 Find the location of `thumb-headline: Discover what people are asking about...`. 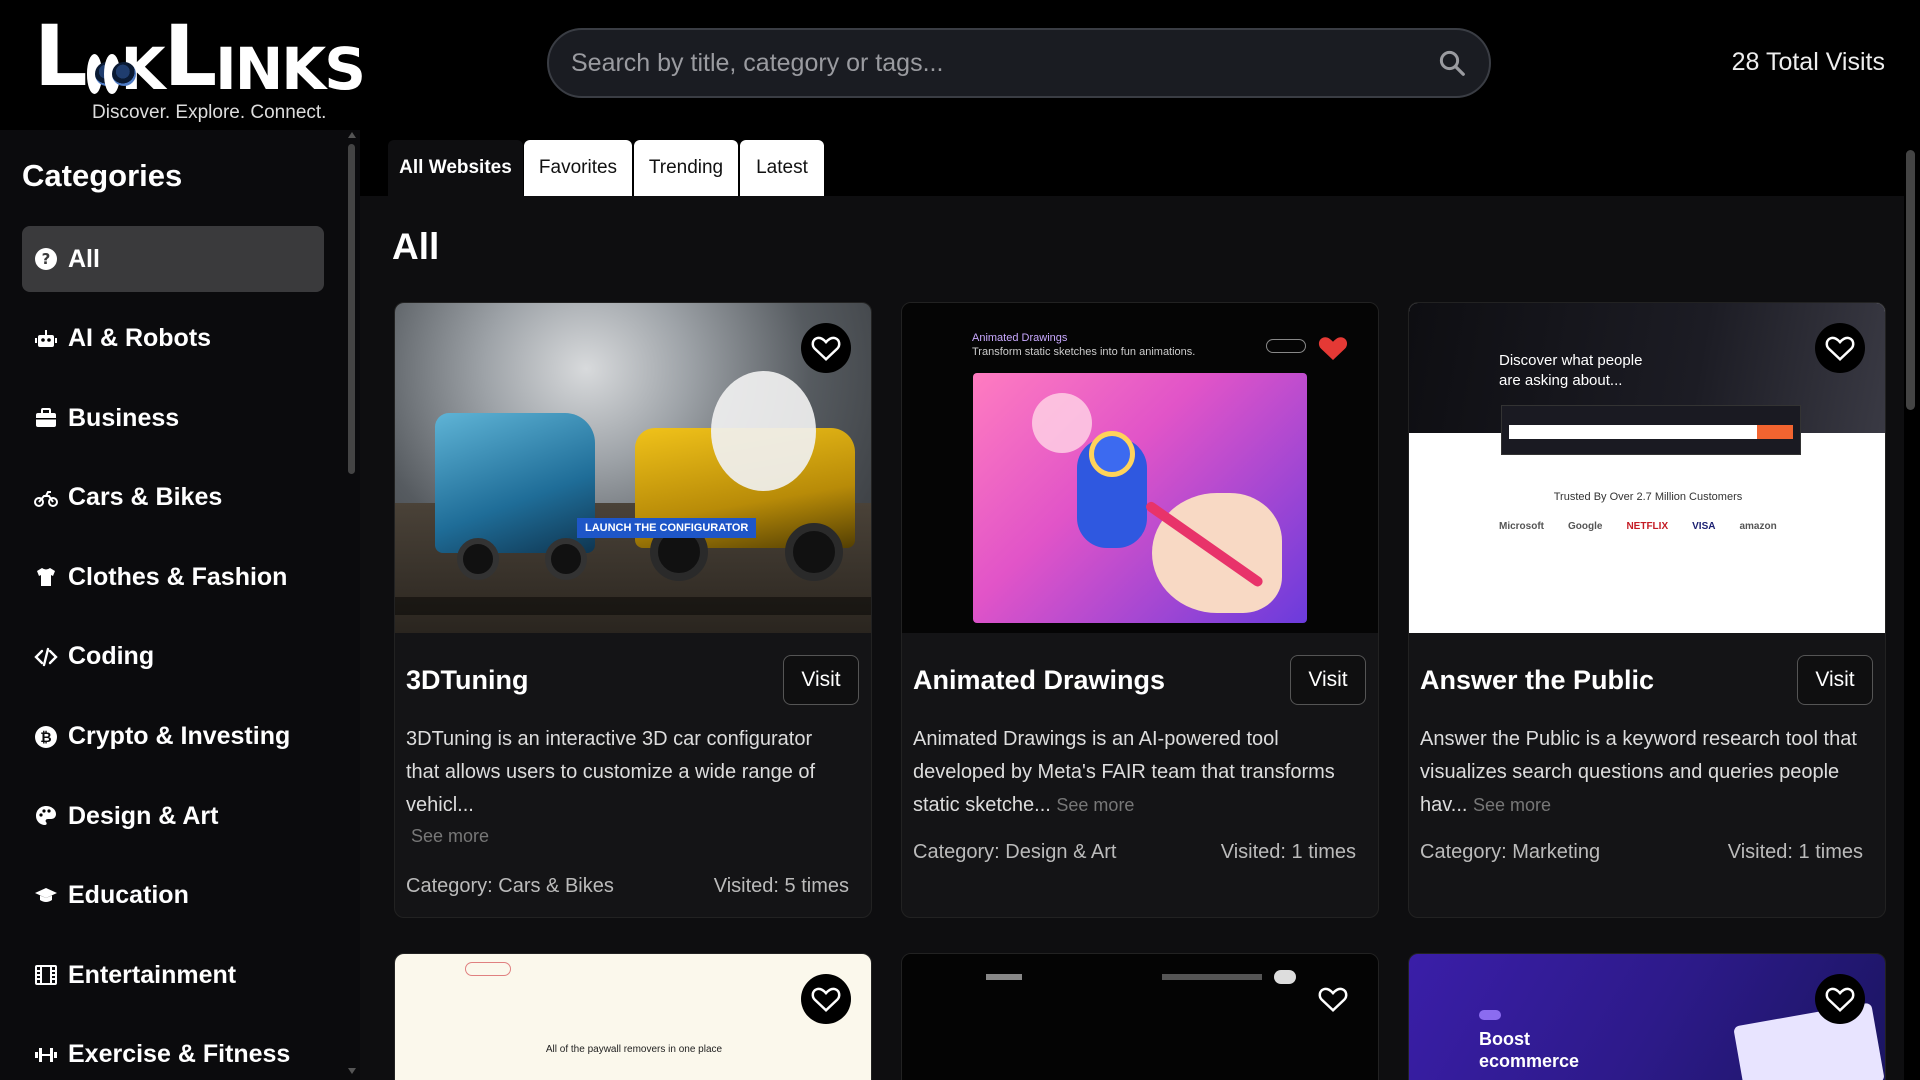

thumb-headline: Discover what people are asking about... is located at coordinates (1571, 370).